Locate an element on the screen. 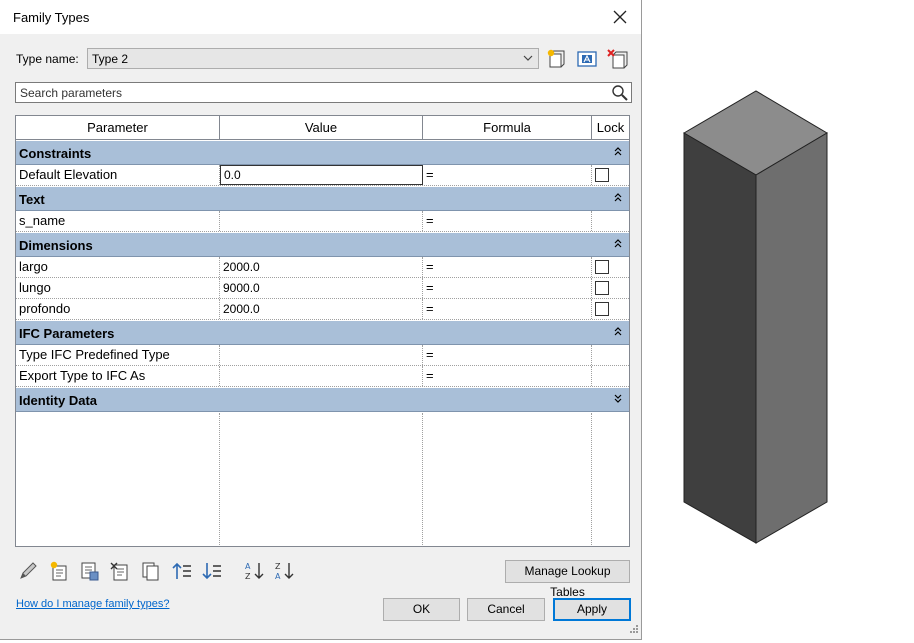 Image resolution: width=914 pixels, height=643 pixels. copy-parameter-icon is located at coordinates (151, 571).